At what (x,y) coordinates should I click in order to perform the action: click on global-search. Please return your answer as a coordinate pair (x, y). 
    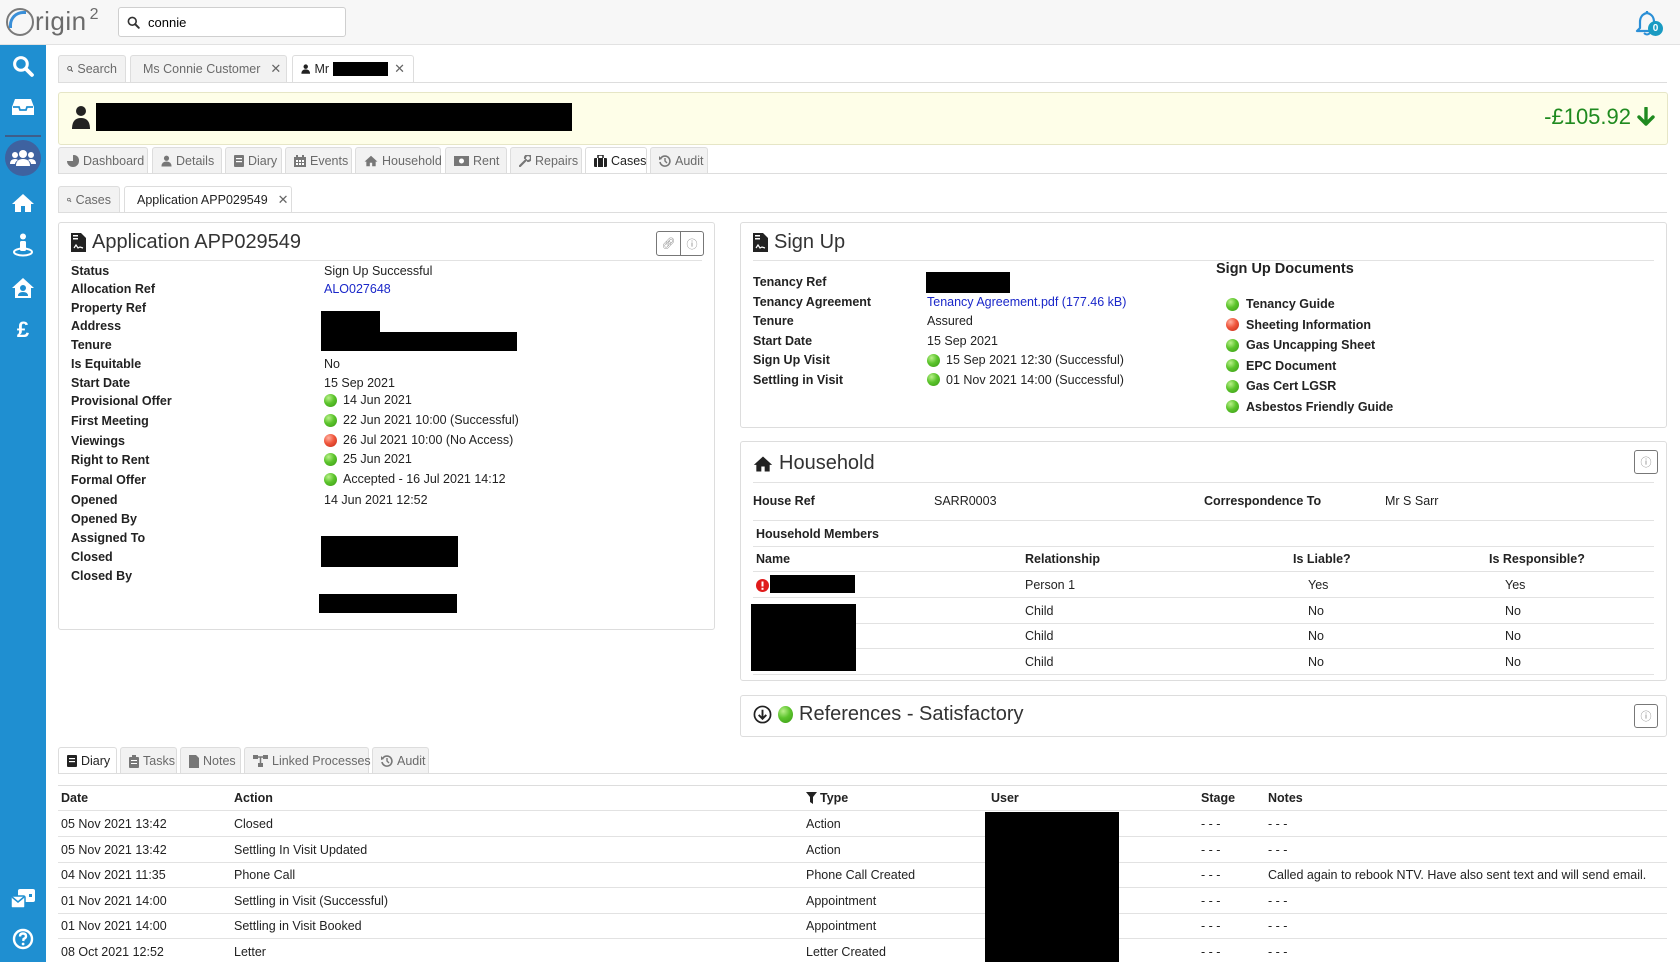
    Looking at the image, I should click on (232, 22).